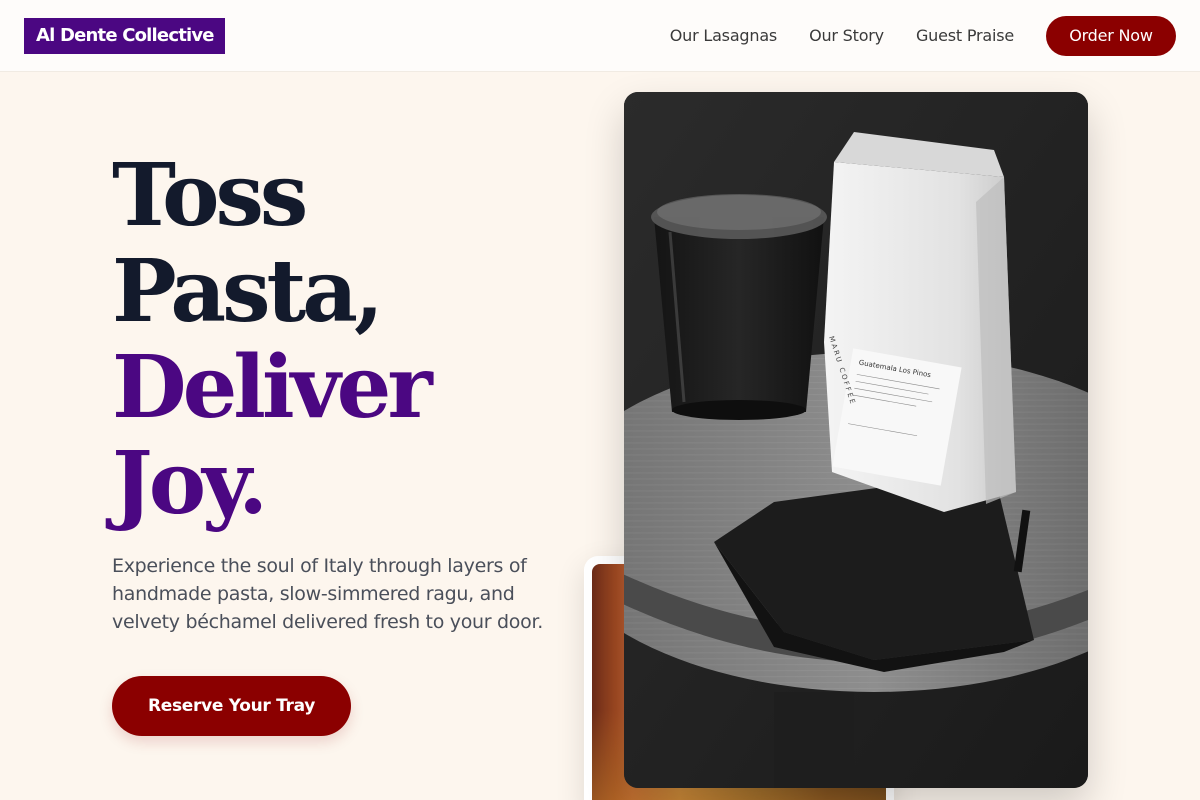  What do you see at coordinates (723, 35) in the screenshot?
I see `nav-link-our-lasagnas: Our Lasagnas` at bounding box center [723, 35].